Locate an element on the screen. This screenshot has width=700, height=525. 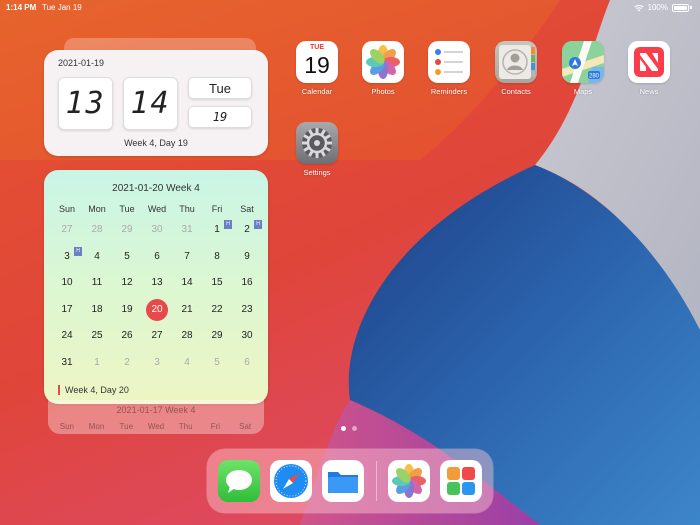
calendar-day: 16 is located at coordinates (247, 283).